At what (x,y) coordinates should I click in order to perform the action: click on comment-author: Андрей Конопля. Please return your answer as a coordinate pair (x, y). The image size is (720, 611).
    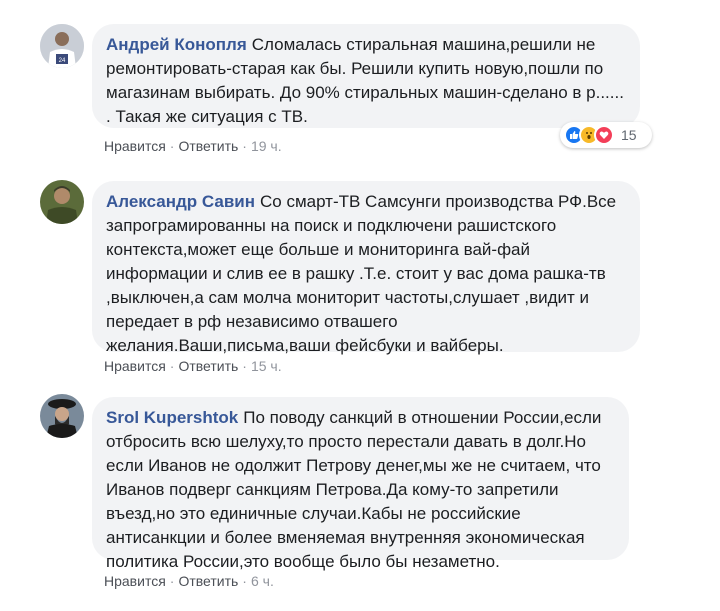
    Looking at the image, I should click on (176, 44).